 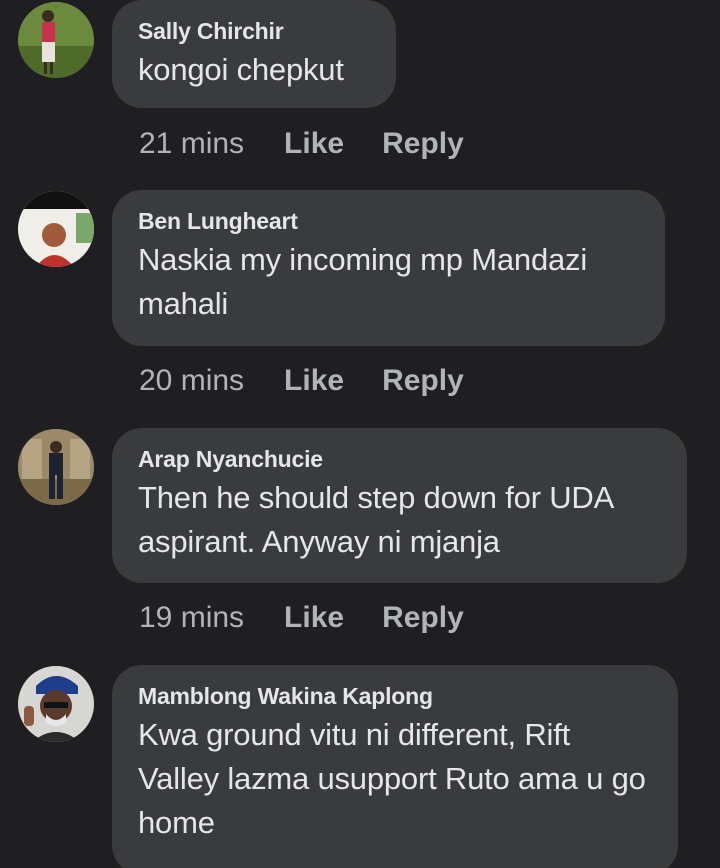 I want to click on comment-timestamp: 21 mins, so click(x=191, y=144).